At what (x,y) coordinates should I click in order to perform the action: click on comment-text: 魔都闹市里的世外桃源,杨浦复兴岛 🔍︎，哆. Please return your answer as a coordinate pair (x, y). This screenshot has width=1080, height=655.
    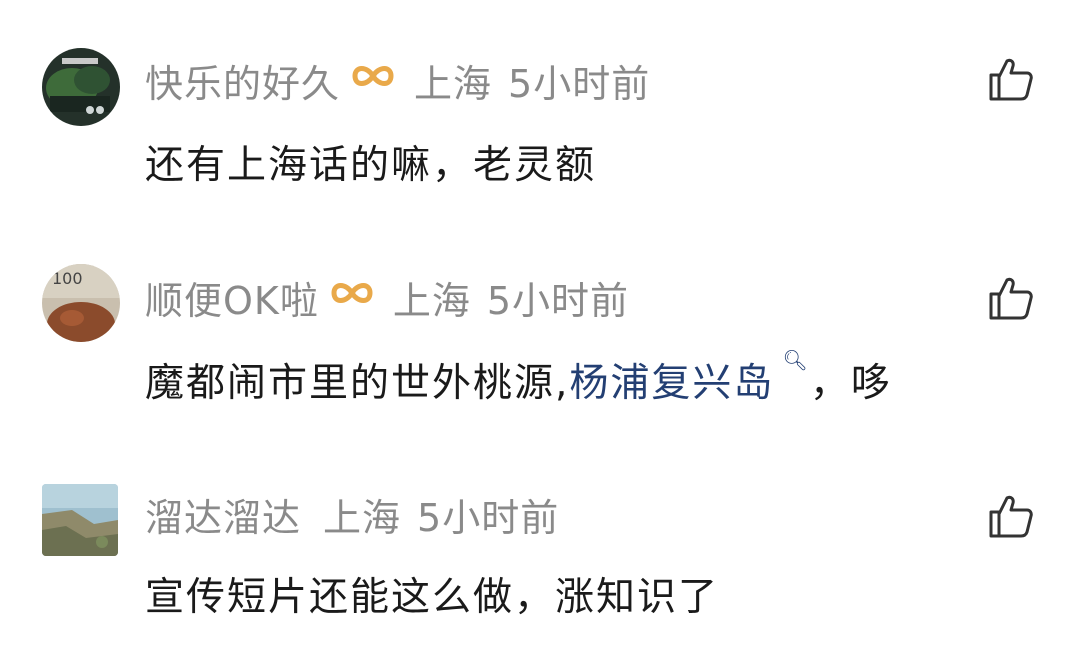
    Looking at the image, I should click on (518, 378).